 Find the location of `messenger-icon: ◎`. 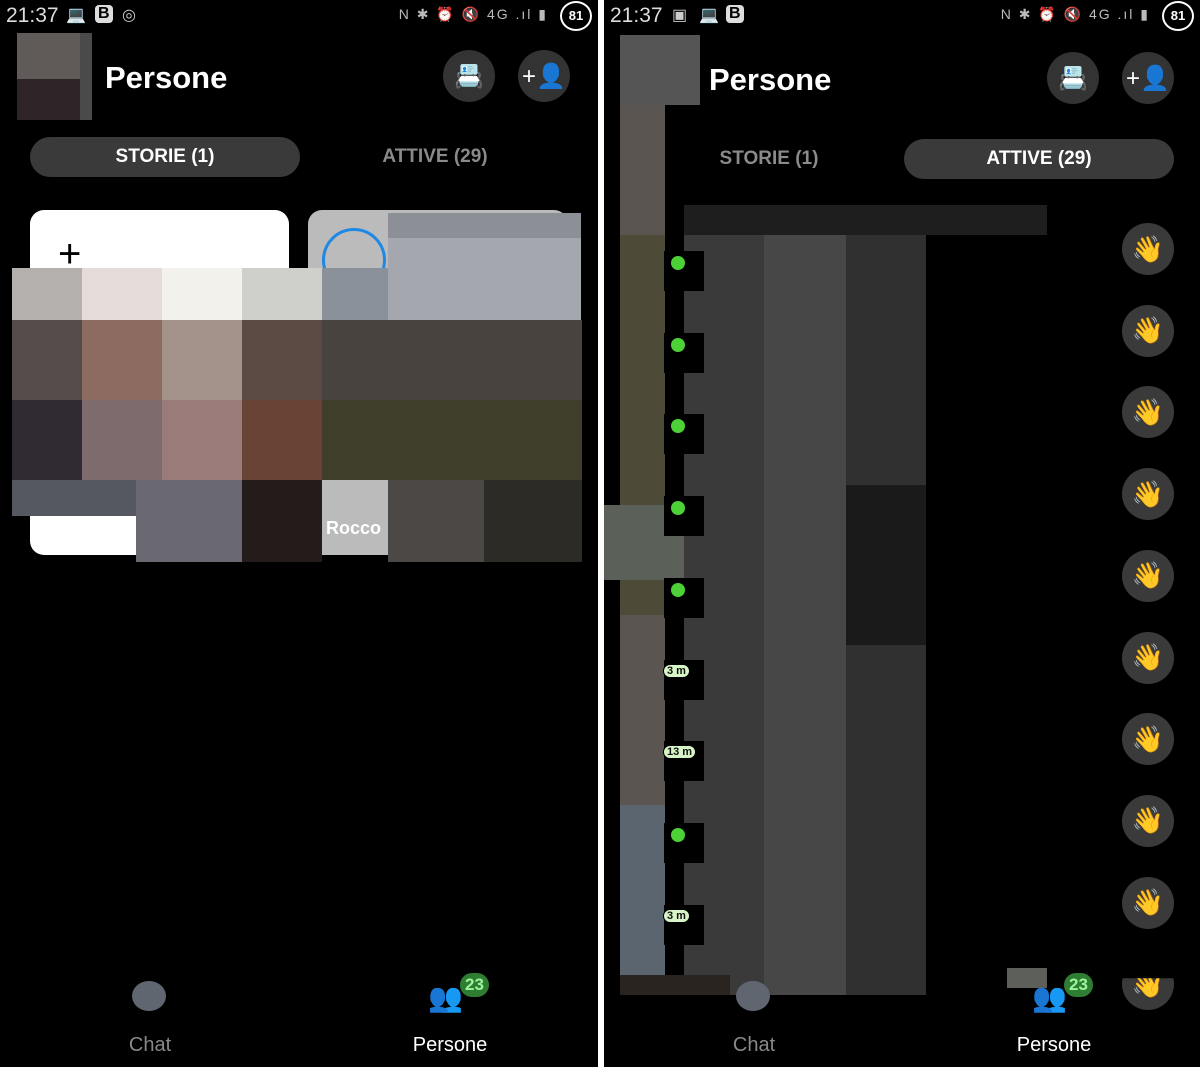

messenger-icon: ◎ is located at coordinates (129, 15).